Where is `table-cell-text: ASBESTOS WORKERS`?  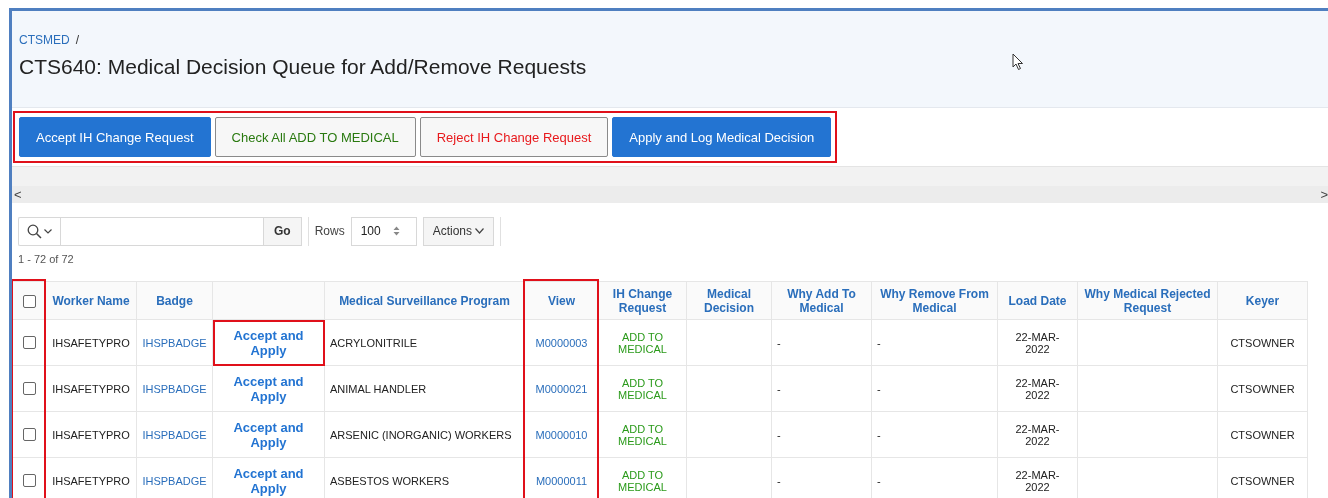 table-cell-text: ASBESTOS WORKERS is located at coordinates (389, 480).